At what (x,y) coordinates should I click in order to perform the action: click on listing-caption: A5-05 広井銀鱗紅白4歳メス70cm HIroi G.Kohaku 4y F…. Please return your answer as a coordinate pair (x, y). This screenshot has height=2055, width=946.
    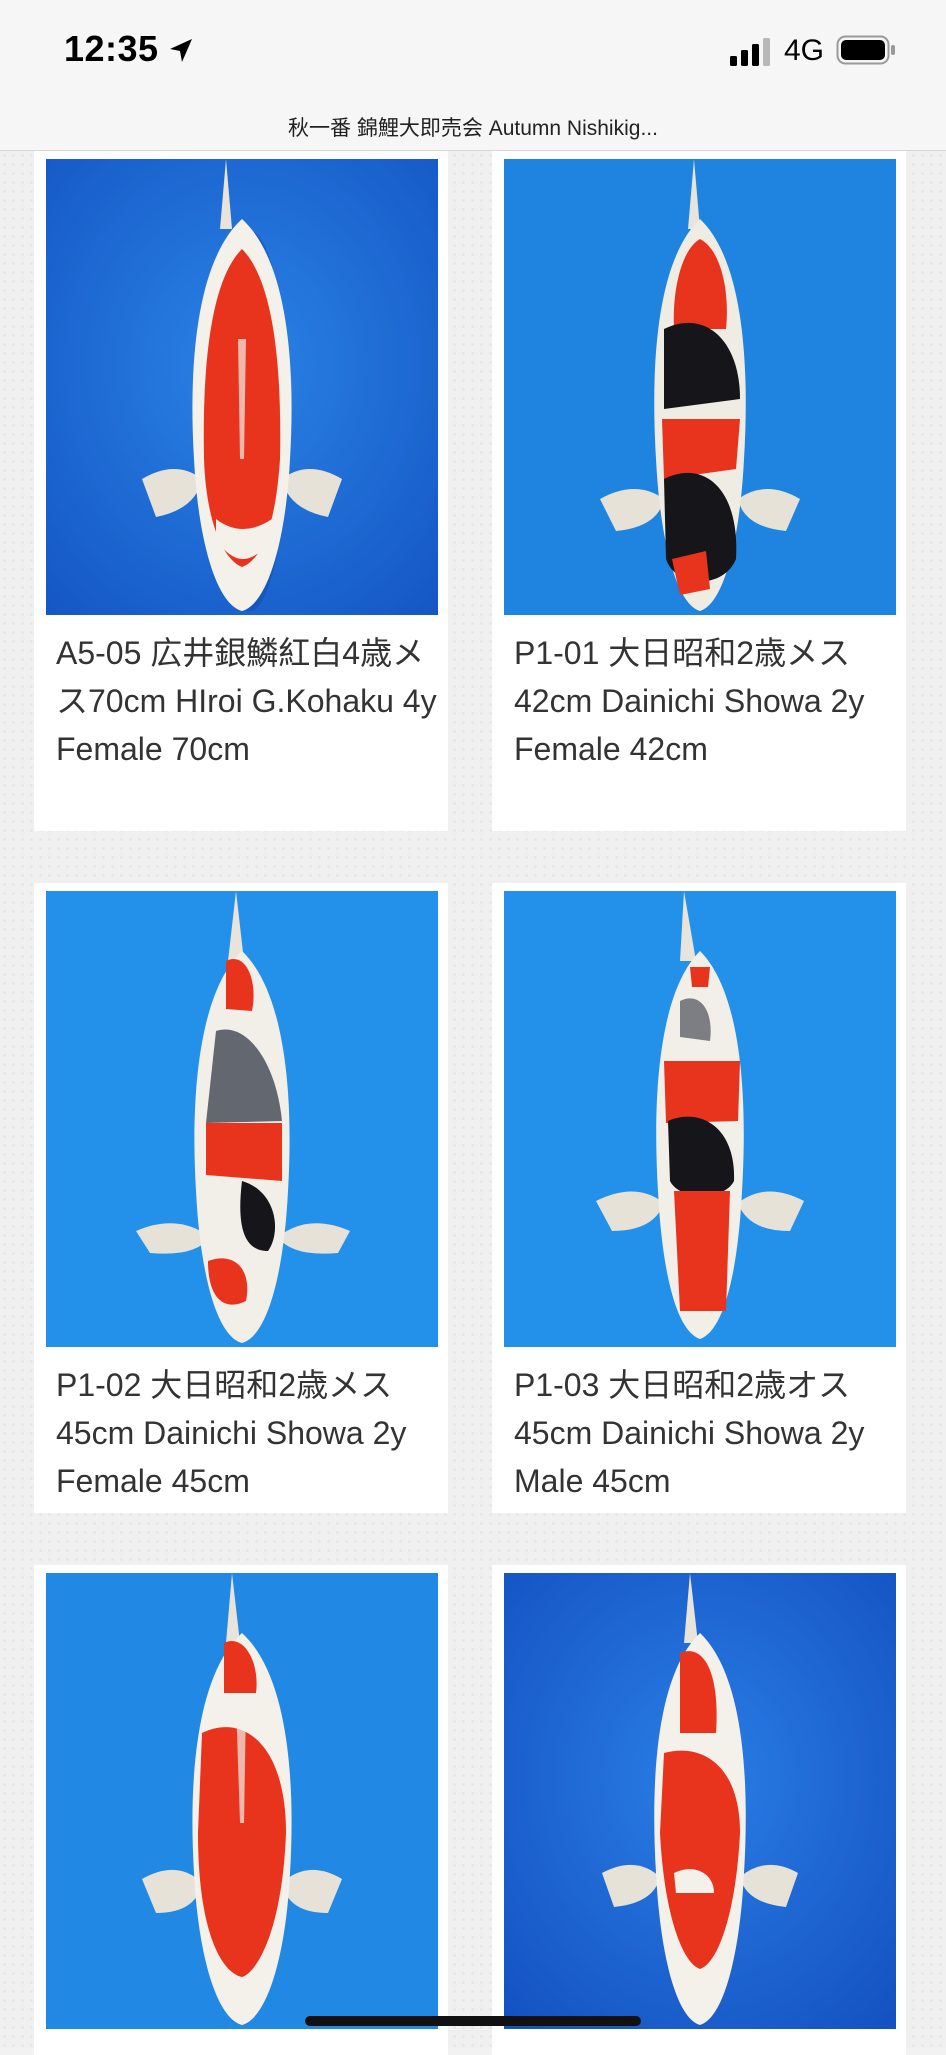
    Looking at the image, I should click on (247, 701).